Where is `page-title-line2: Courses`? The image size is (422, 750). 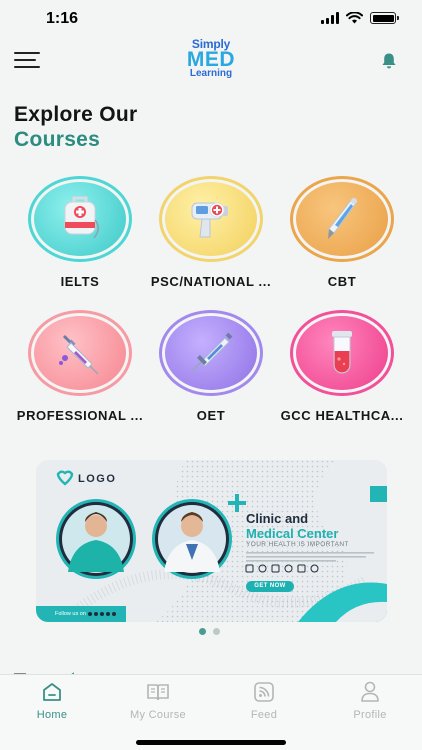 page-title-line2: Courses is located at coordinates (57, 139).